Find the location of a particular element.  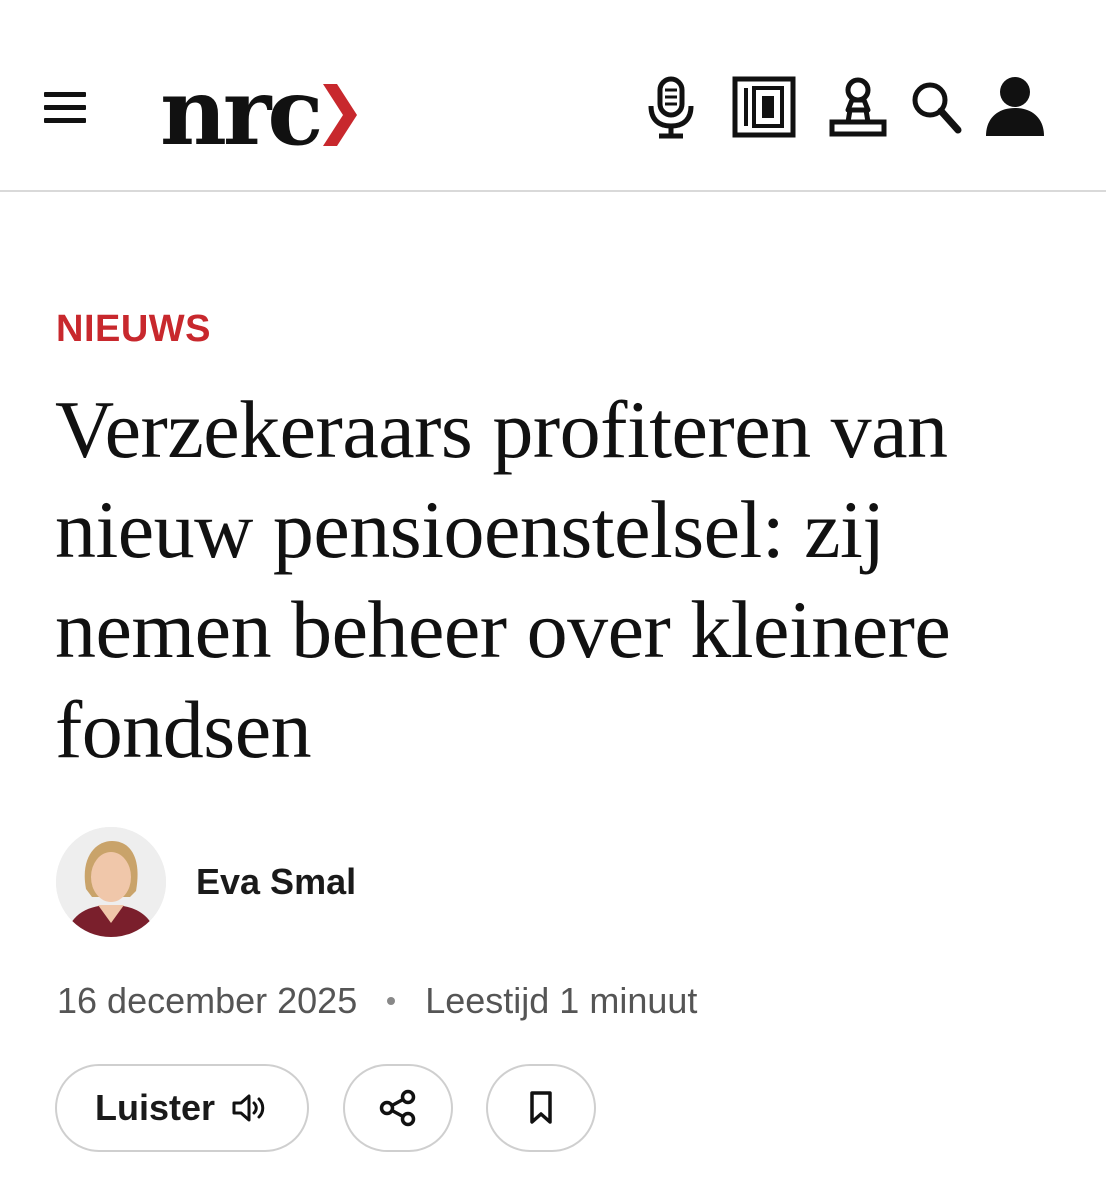

account-icon is located at coordinates (1015, 107).